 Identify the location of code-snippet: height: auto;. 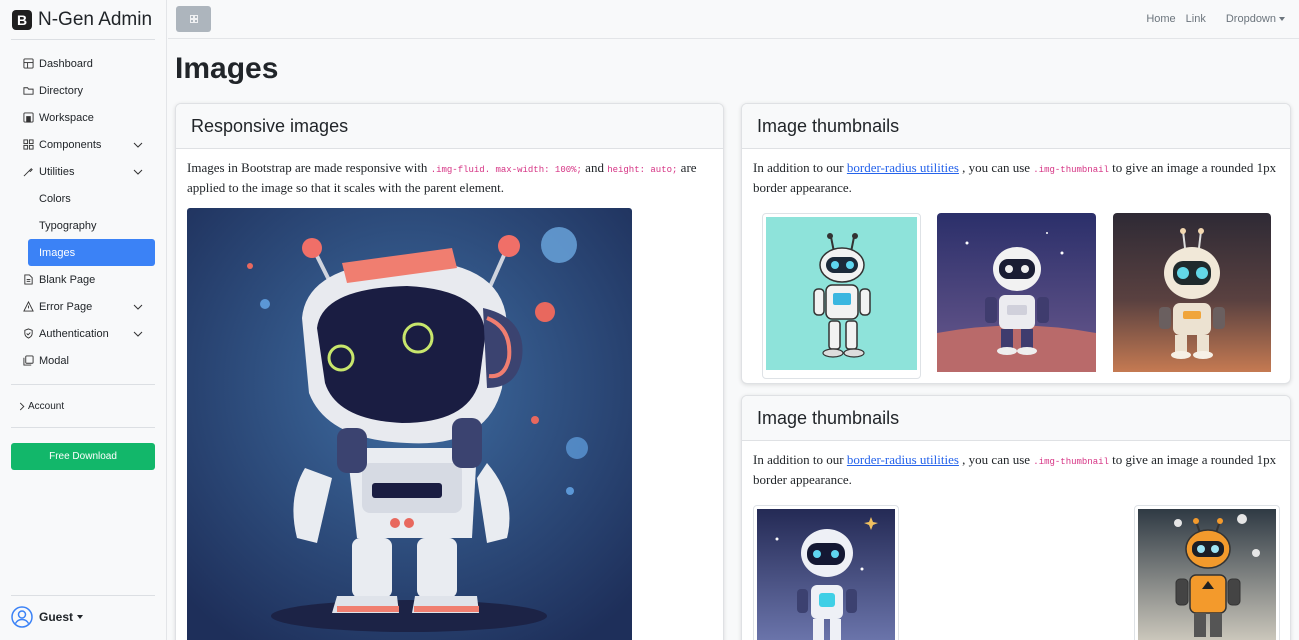
(642, 170).